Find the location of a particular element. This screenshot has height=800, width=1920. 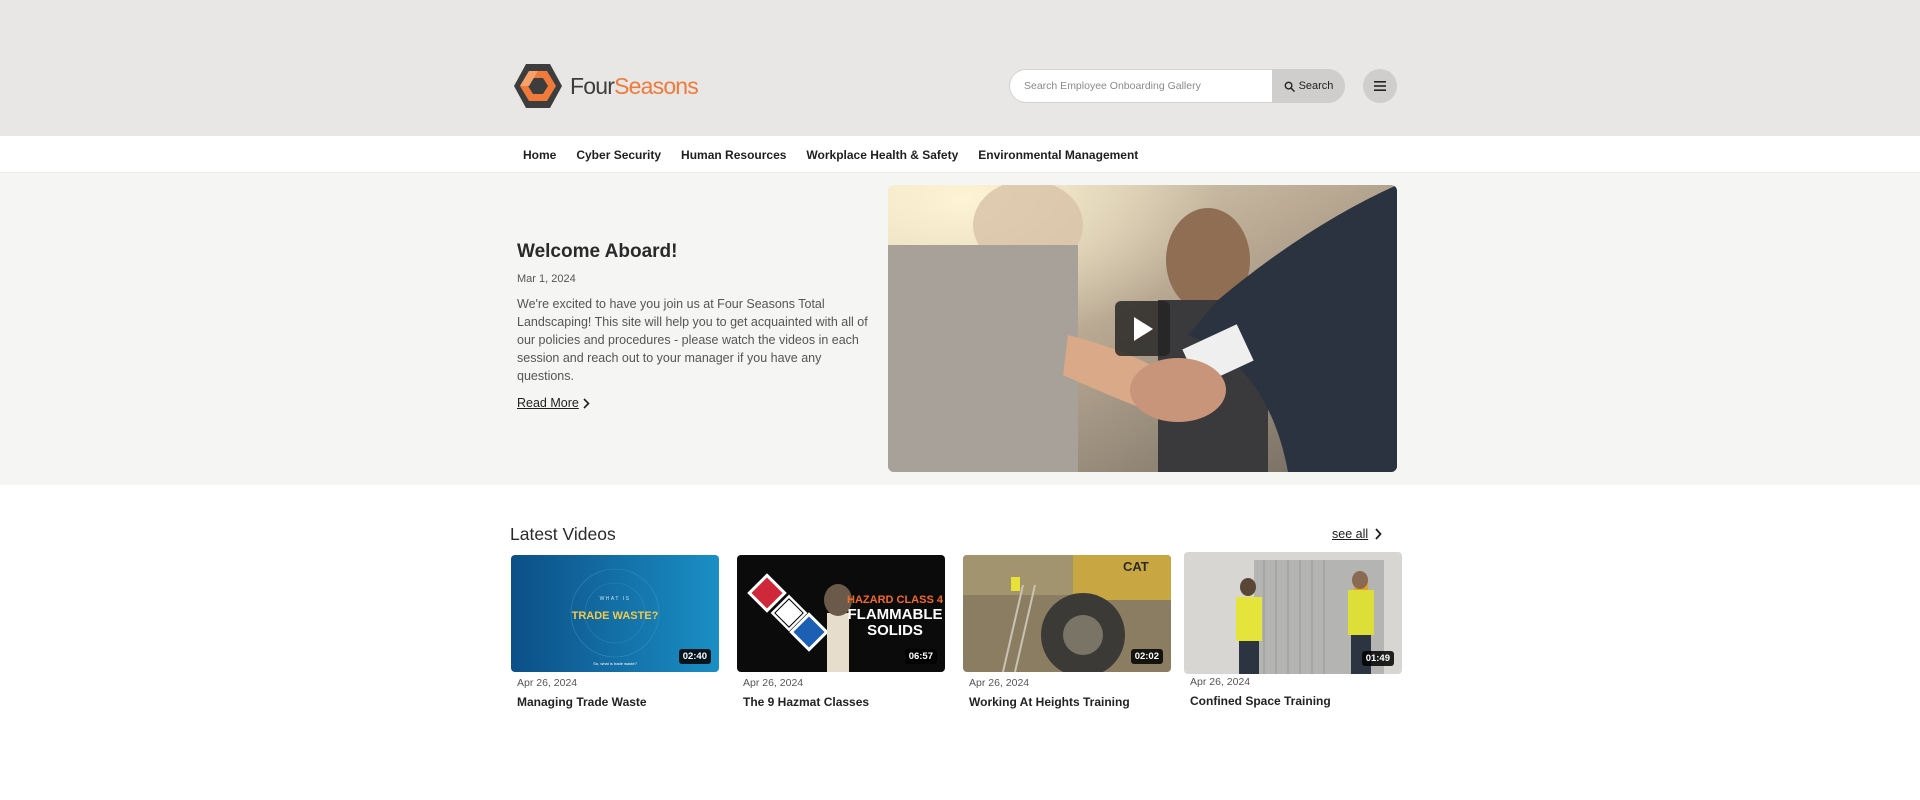

brand-name-part2: Seasons is located at coordinates (656, 85).